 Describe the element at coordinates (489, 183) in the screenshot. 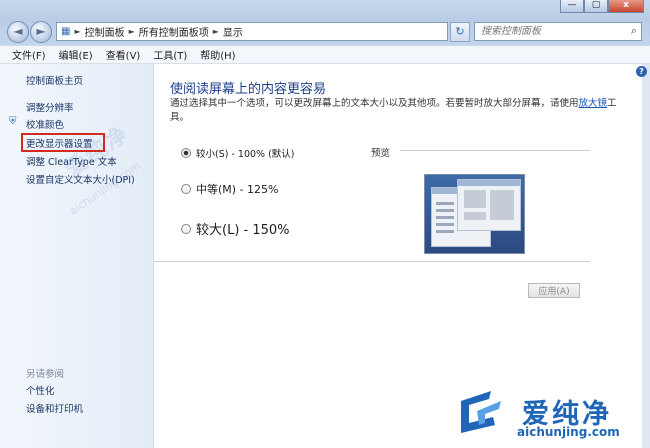

I see `preview-titlebar` at that location.